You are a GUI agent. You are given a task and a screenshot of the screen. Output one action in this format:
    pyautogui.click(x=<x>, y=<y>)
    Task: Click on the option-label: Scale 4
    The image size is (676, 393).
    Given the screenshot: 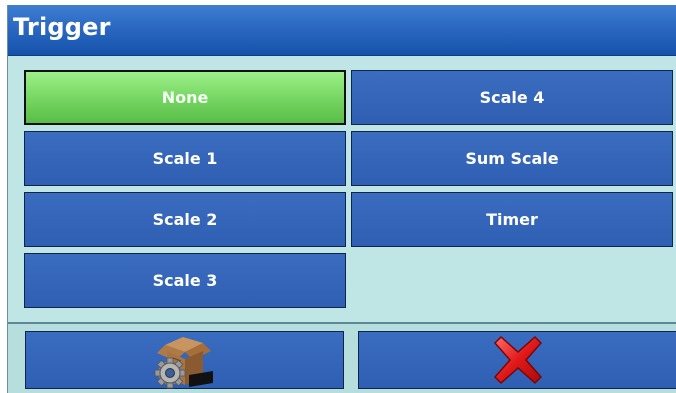 What is the action you would take?
    pyautogui.click(x=512, y=97)
    